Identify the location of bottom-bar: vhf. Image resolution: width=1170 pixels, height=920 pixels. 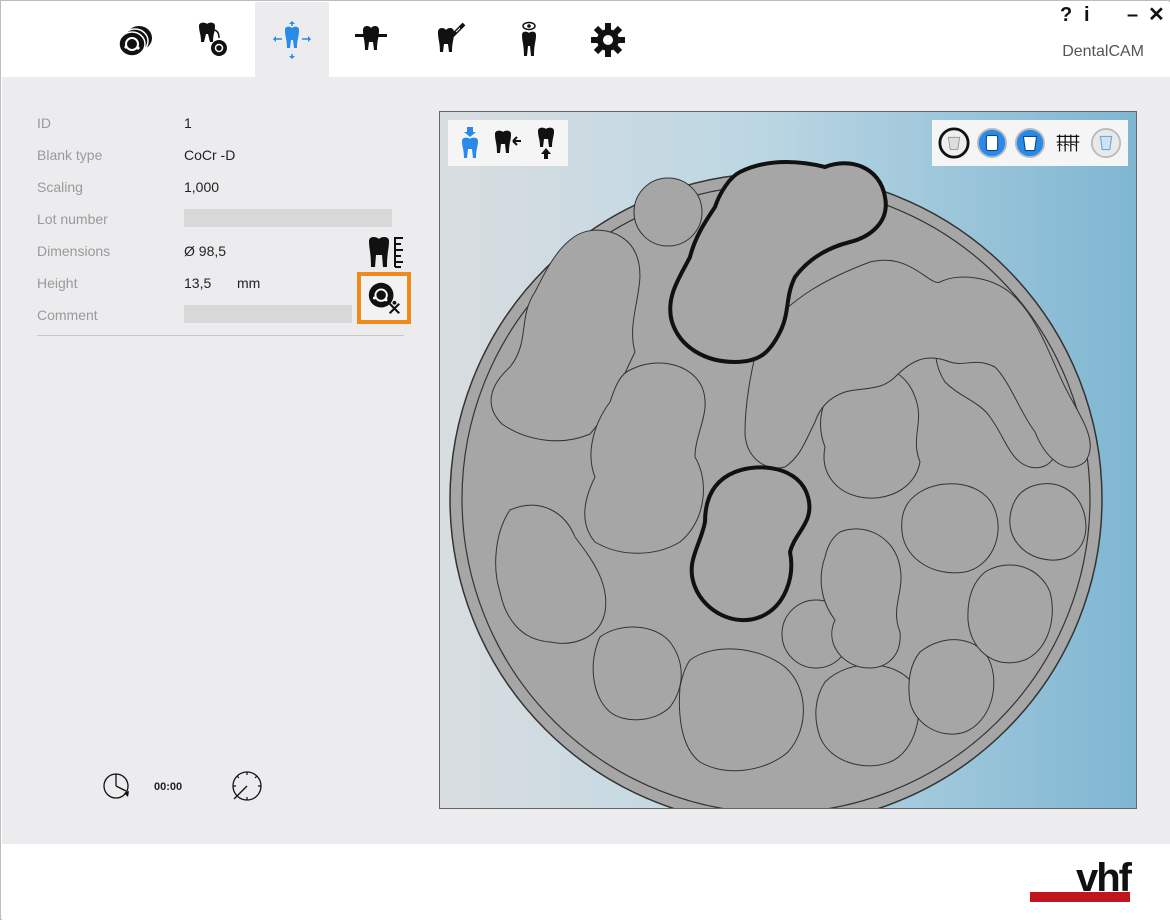
(586, 882).